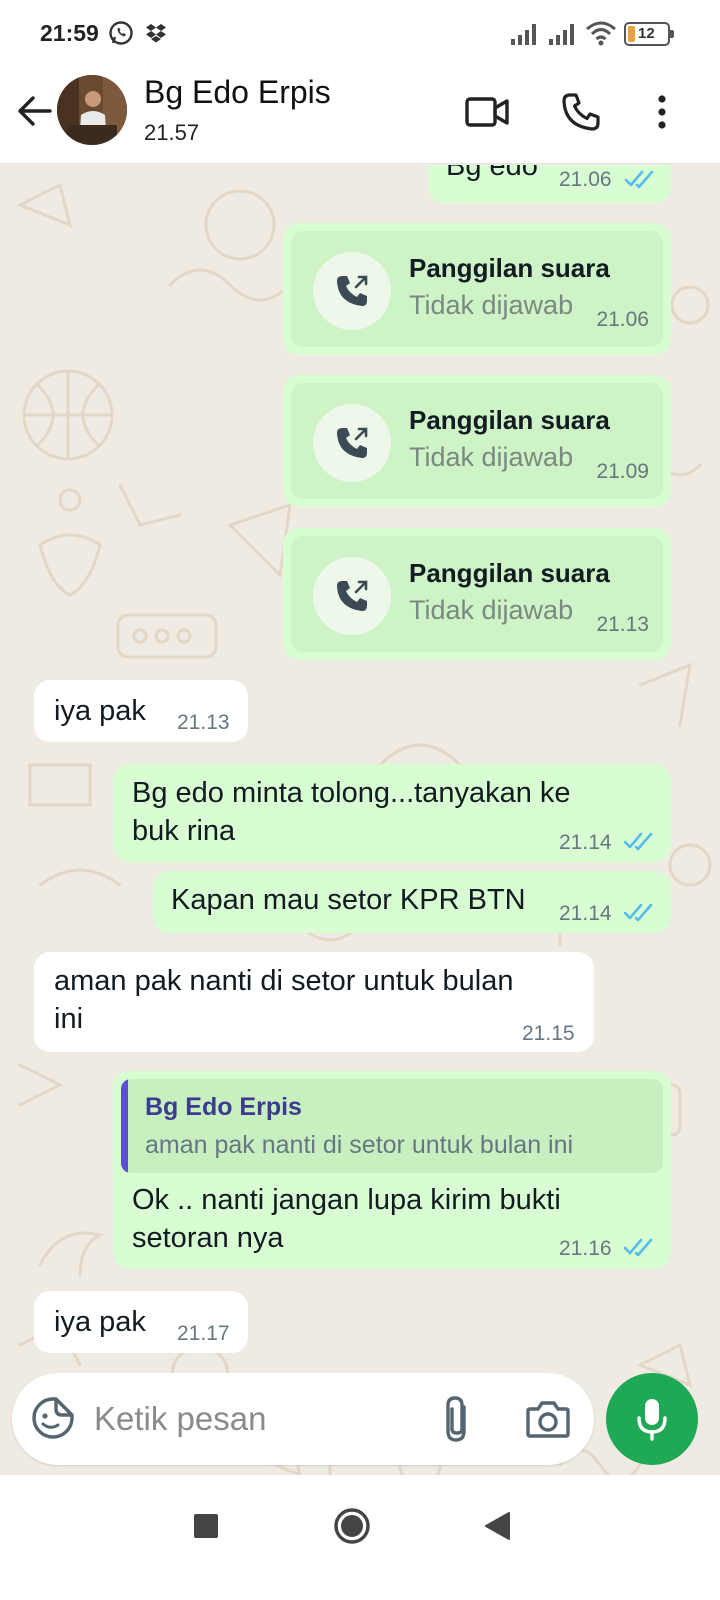 This screenshot has width=720, height=1600. What do you see at coordinates (548, 1033) in the screenshot?
I see `message-time: 21.15` at bounding box center [548, 1033].